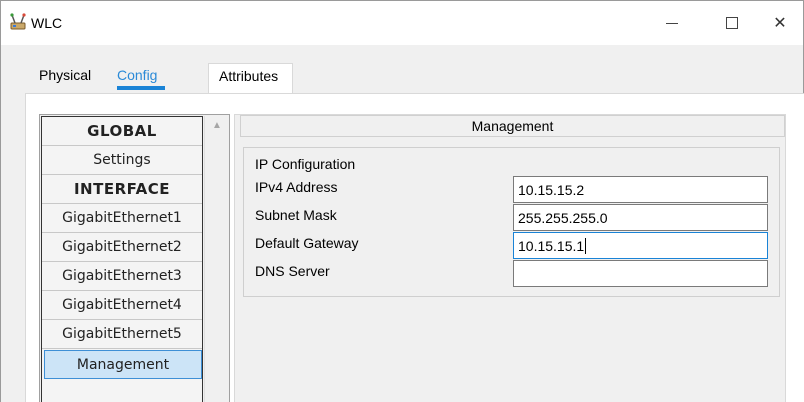 This screenshot has width=804, height=402. I want to click on minimize-button, so click(672, 23).